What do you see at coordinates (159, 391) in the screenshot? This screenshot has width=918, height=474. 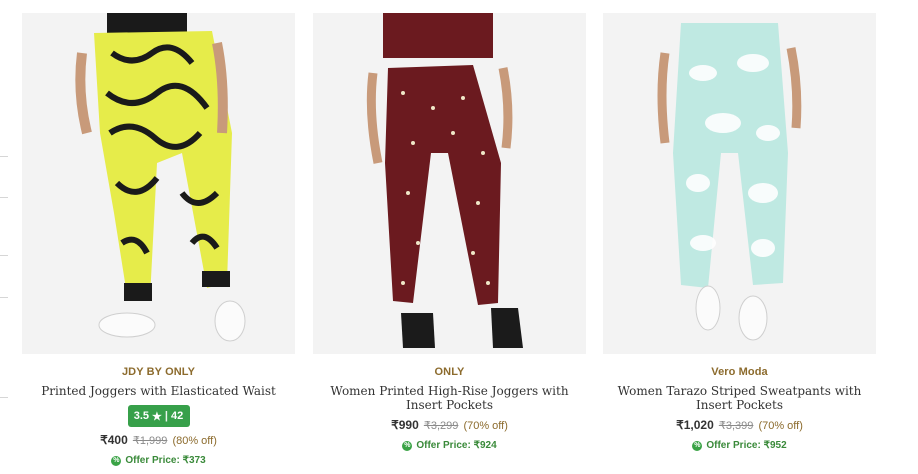 I see `product-name: Printed Joggers with Elasticated Waist` at bounding box center [159, 391].